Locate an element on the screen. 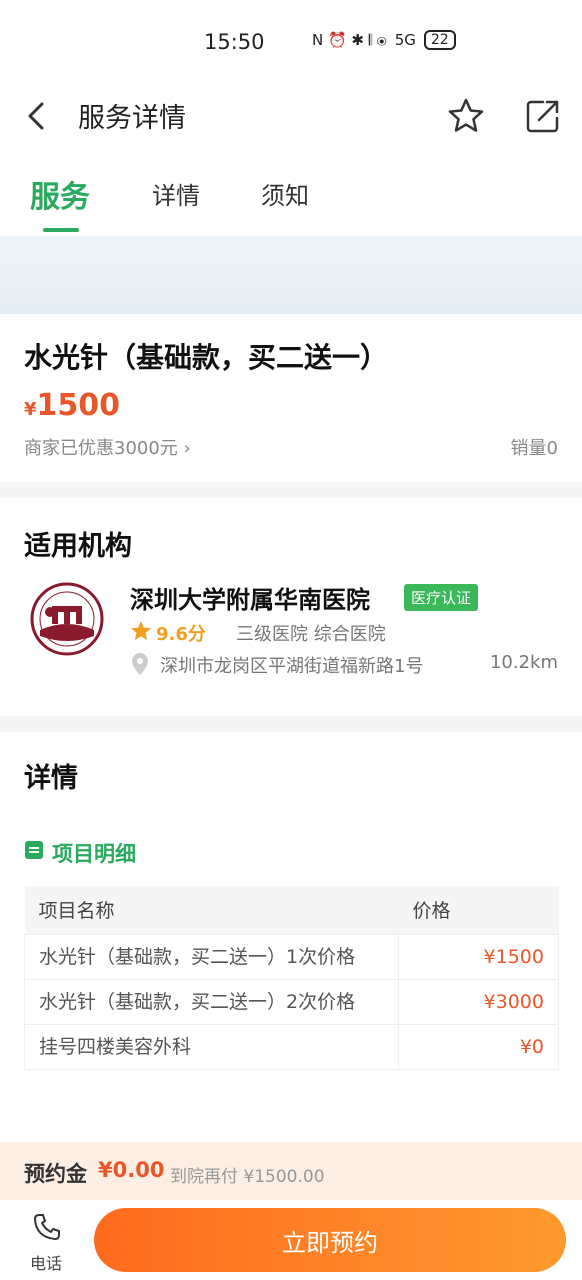  table-row: 水光针（基础款，买二送一）1次价格 ¥1500 is located at coordinates (291, 956).